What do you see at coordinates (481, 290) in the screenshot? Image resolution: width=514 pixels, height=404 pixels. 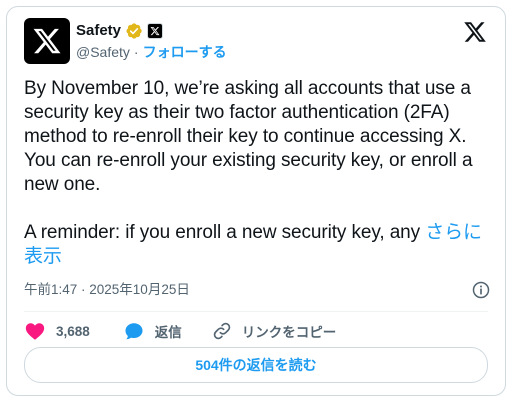 I see `info-icon` at bounding box center [481, 290].